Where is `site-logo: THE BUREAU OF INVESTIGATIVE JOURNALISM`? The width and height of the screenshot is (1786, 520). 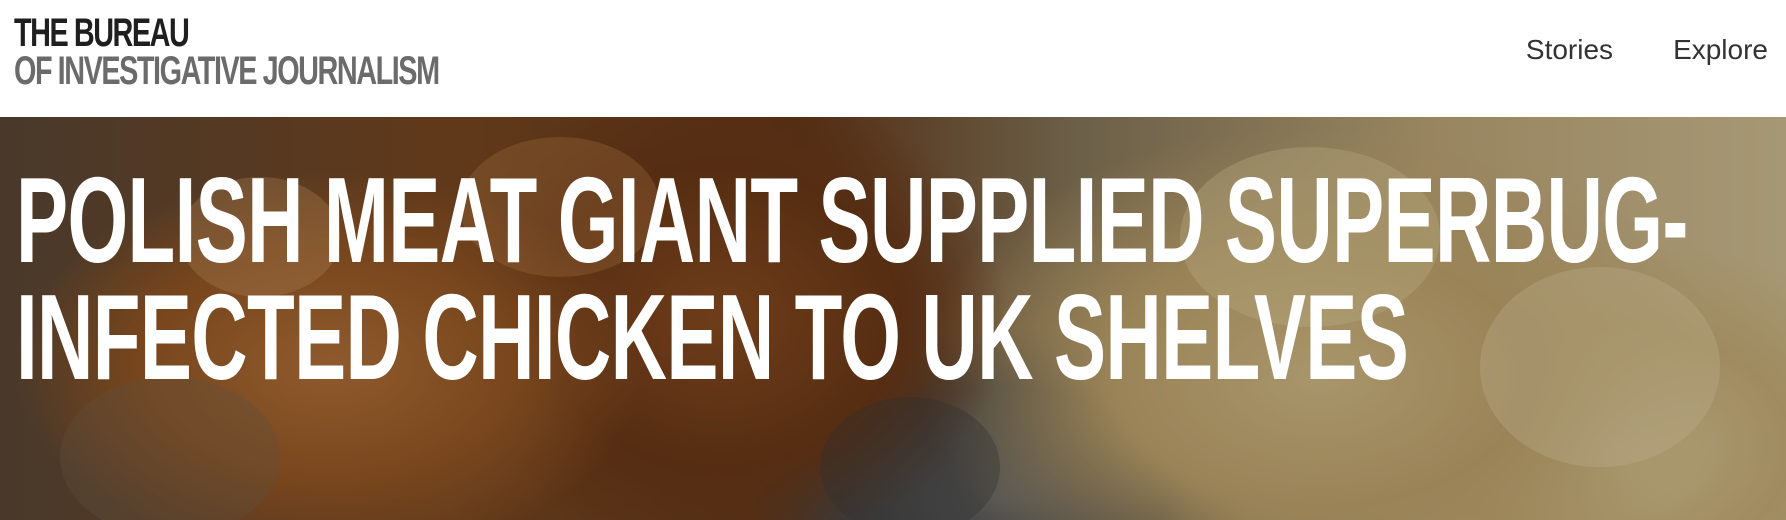
site-logo: THE BUREAU OF INVESTIGATIVE JOURNALISM is located at coordinates (227, 52).